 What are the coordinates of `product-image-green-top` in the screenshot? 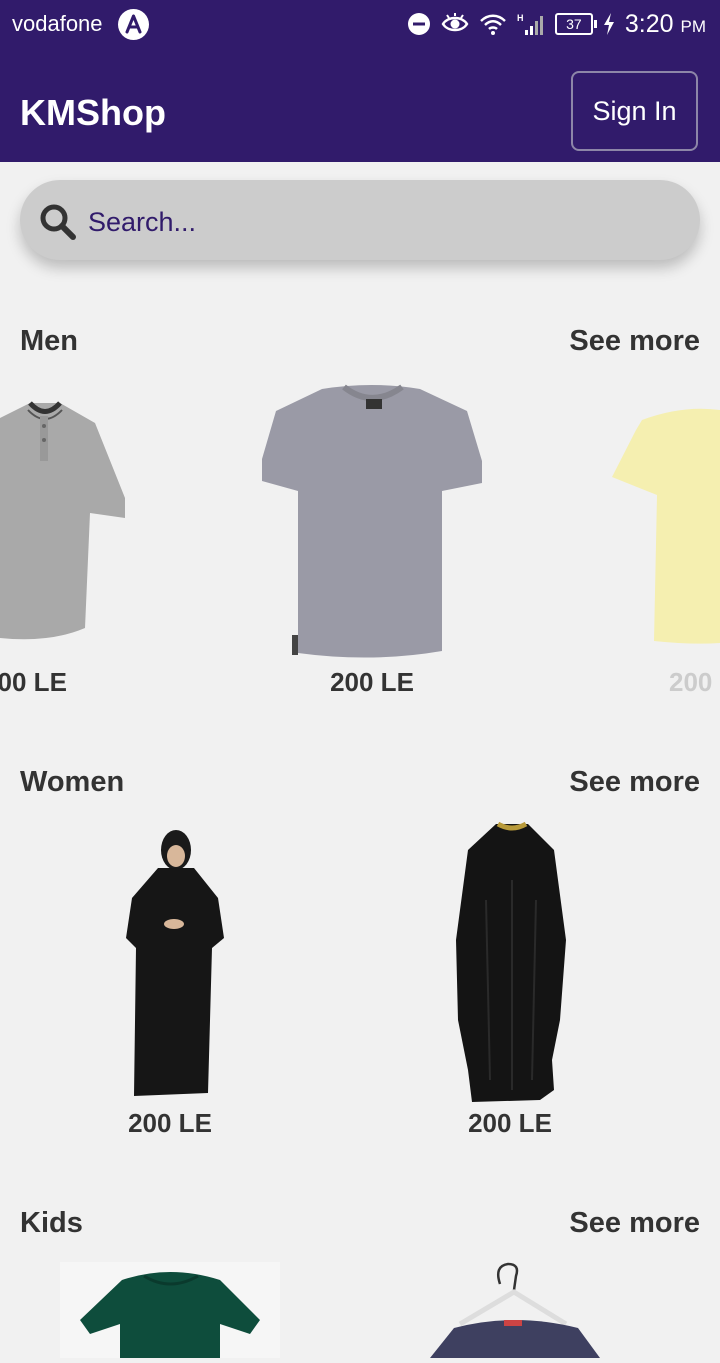 It's located at (170, 1310).